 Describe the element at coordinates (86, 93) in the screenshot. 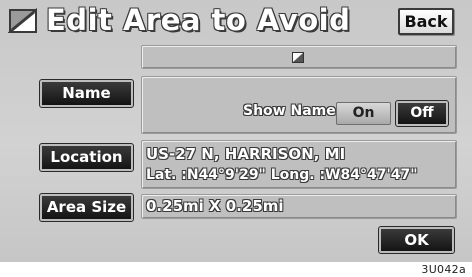

I see `name-button: Name` at that location.